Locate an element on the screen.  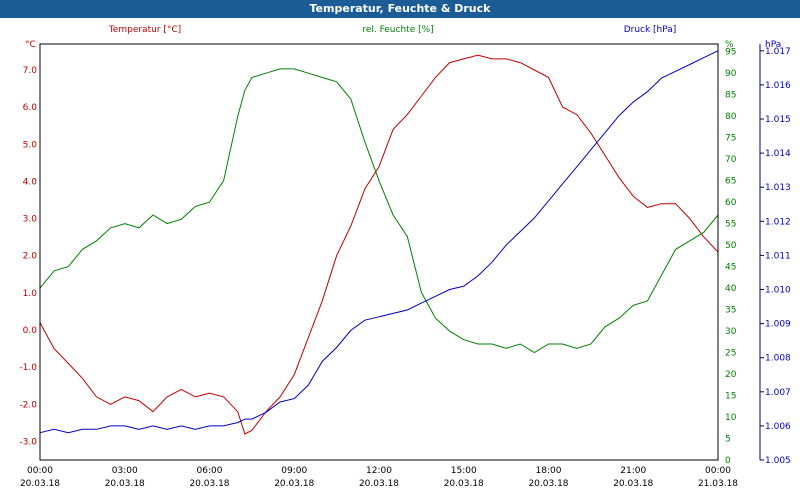
pressure-tick-label: 1.013 is located at coordinates (778, 188).